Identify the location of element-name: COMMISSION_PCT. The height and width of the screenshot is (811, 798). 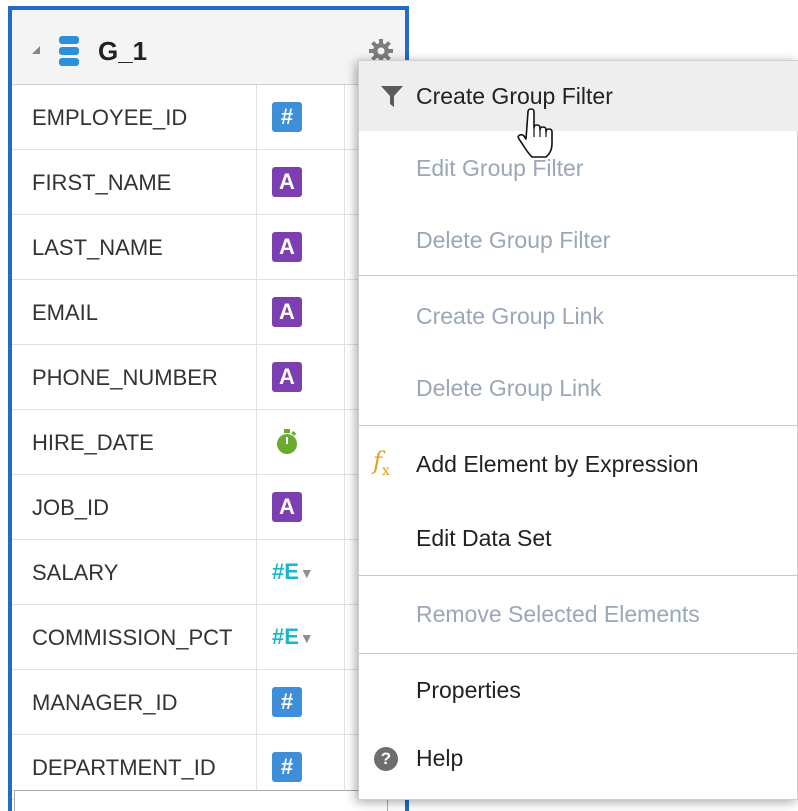
(132, 637).